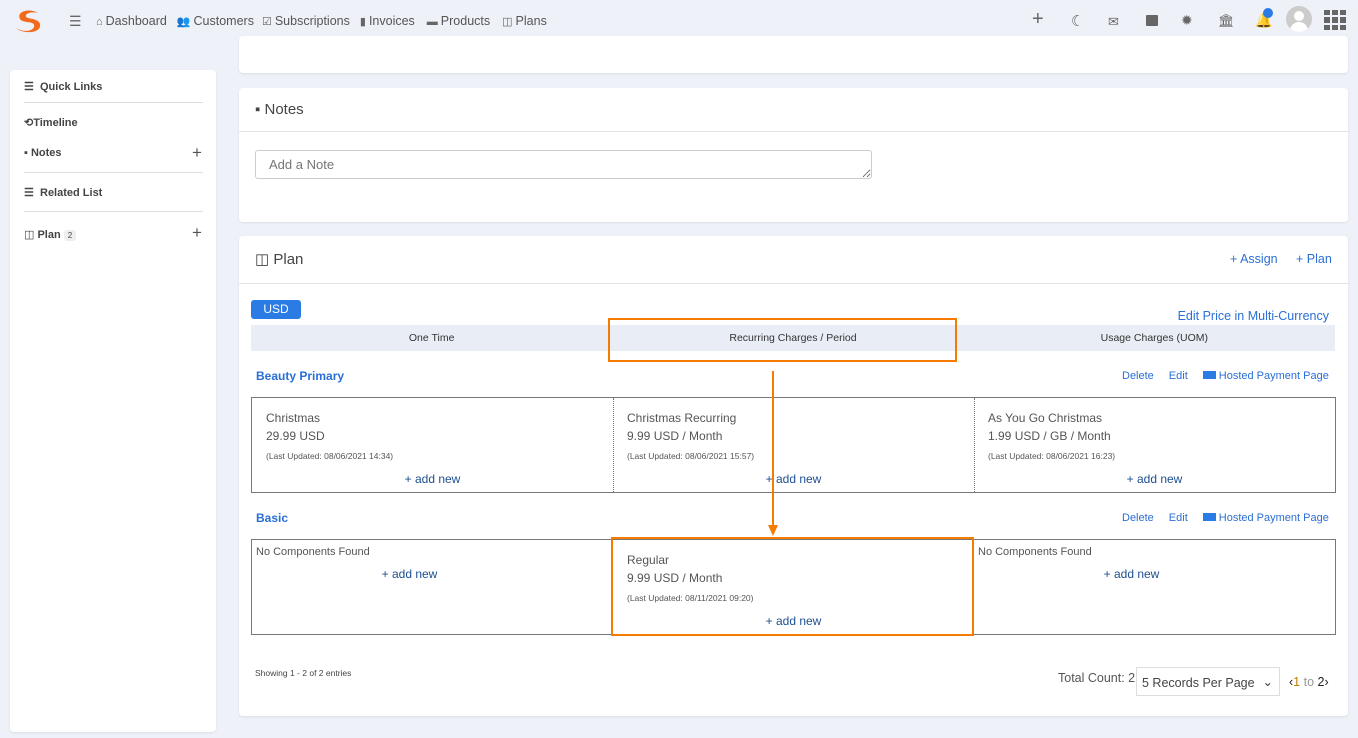 This screenshot has height=738, width=1358. Describe the element at coordinates (279, 109) in the screenshot. I see `notes-title: ▪ Notes` at that location.